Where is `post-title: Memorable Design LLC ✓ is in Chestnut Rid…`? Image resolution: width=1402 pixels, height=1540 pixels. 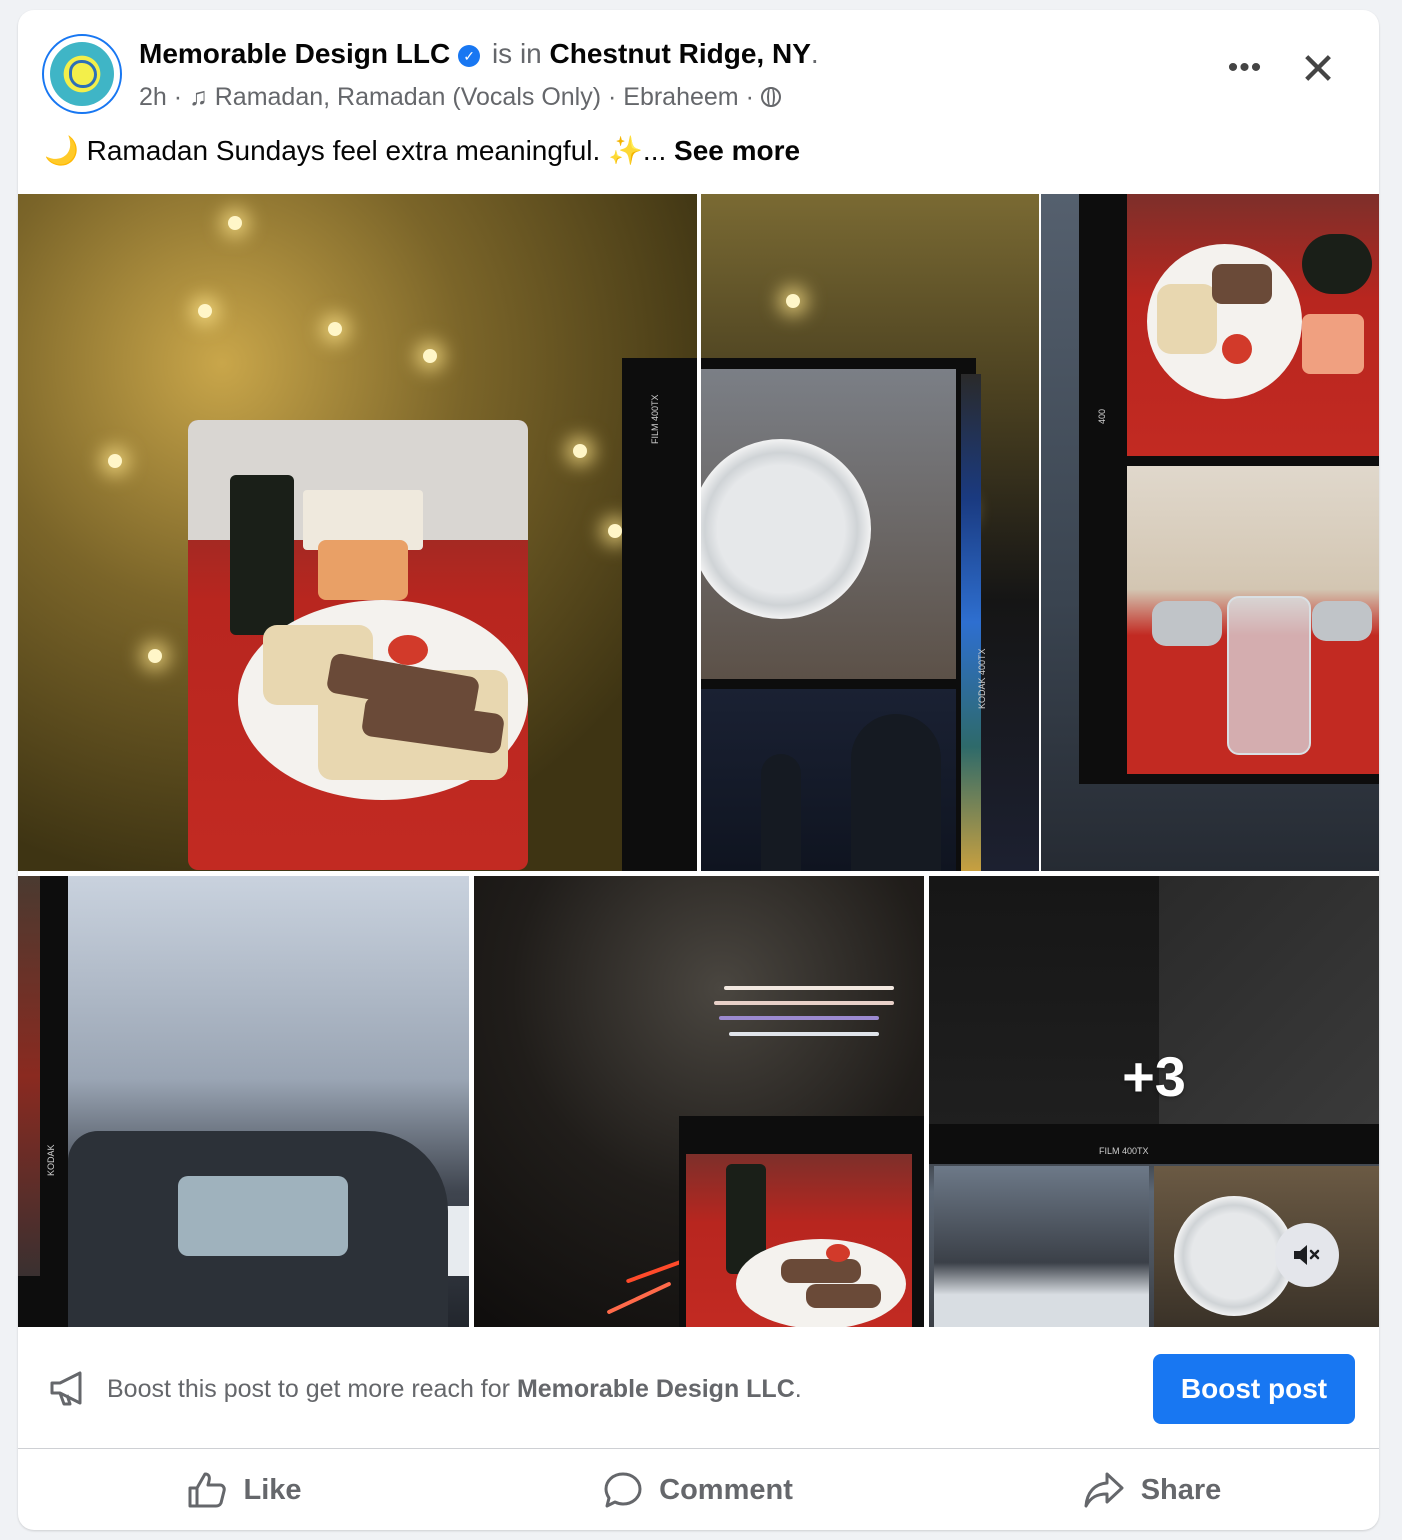
post-title: Memorable Design LLC ✓ is in Chestnut Rid… is located at coordinates (479, 53).